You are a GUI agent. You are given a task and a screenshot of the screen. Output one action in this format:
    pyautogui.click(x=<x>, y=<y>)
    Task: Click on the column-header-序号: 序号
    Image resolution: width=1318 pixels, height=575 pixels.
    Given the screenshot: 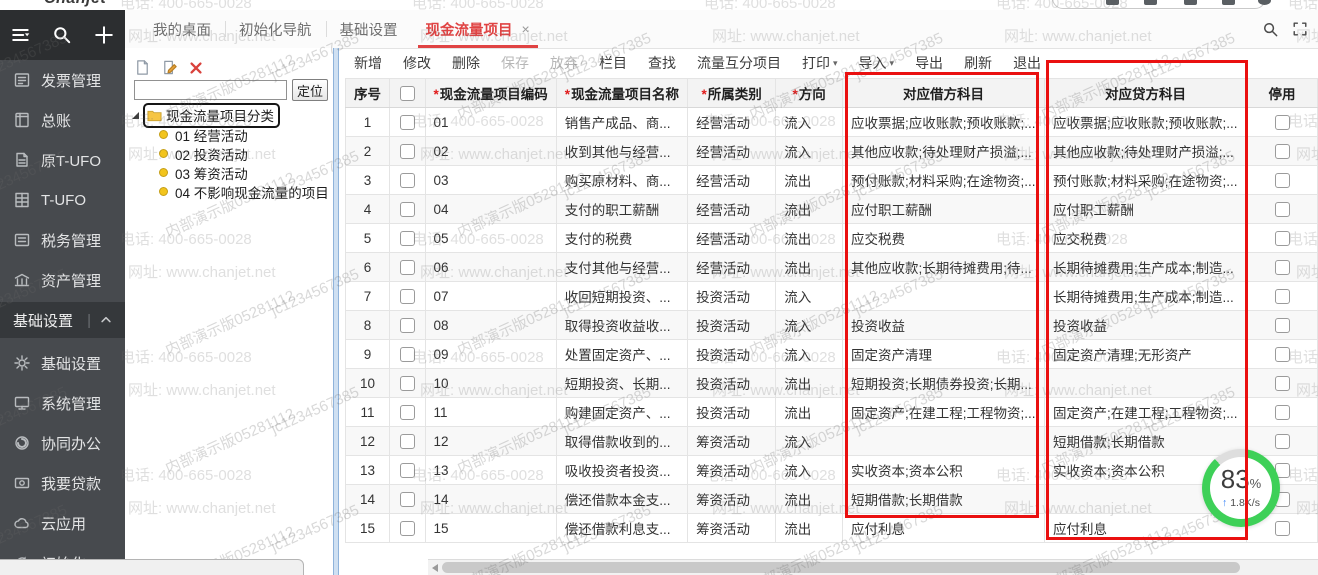 What is the action you would take?
    pyautogui.click(x=367, y=93)
    